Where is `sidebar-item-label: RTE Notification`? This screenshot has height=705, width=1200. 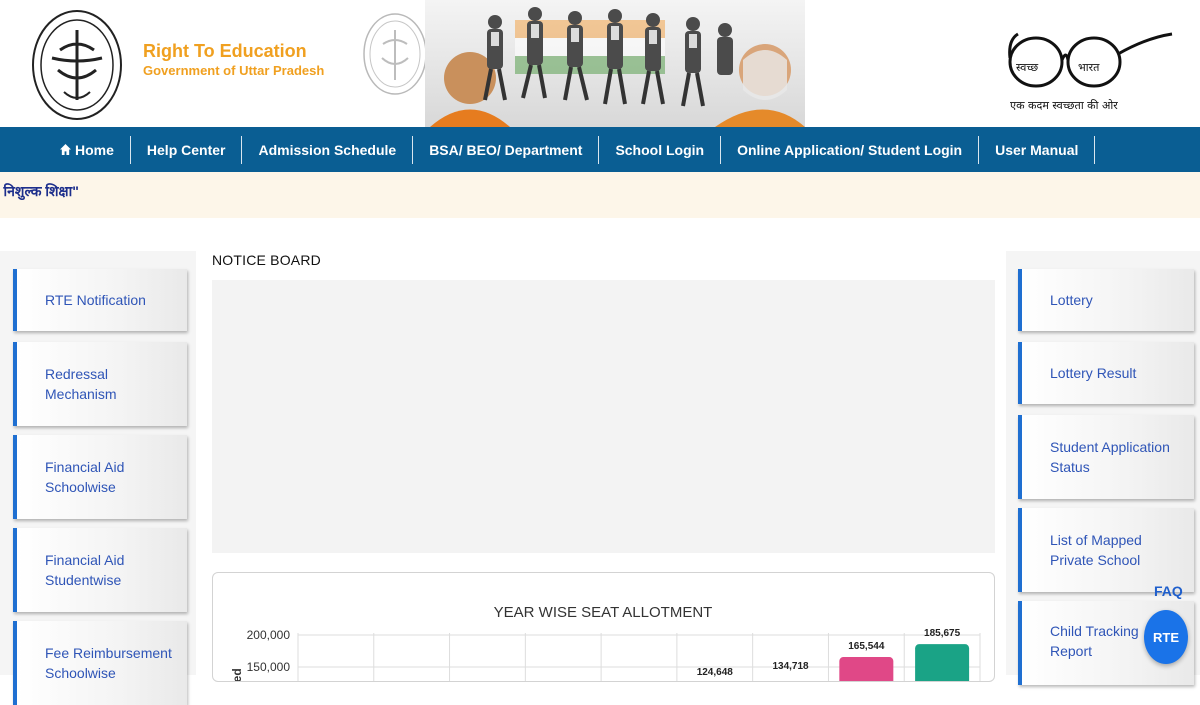 sidebar-item-label: RTE Notification is located at coordinates (95, 300).